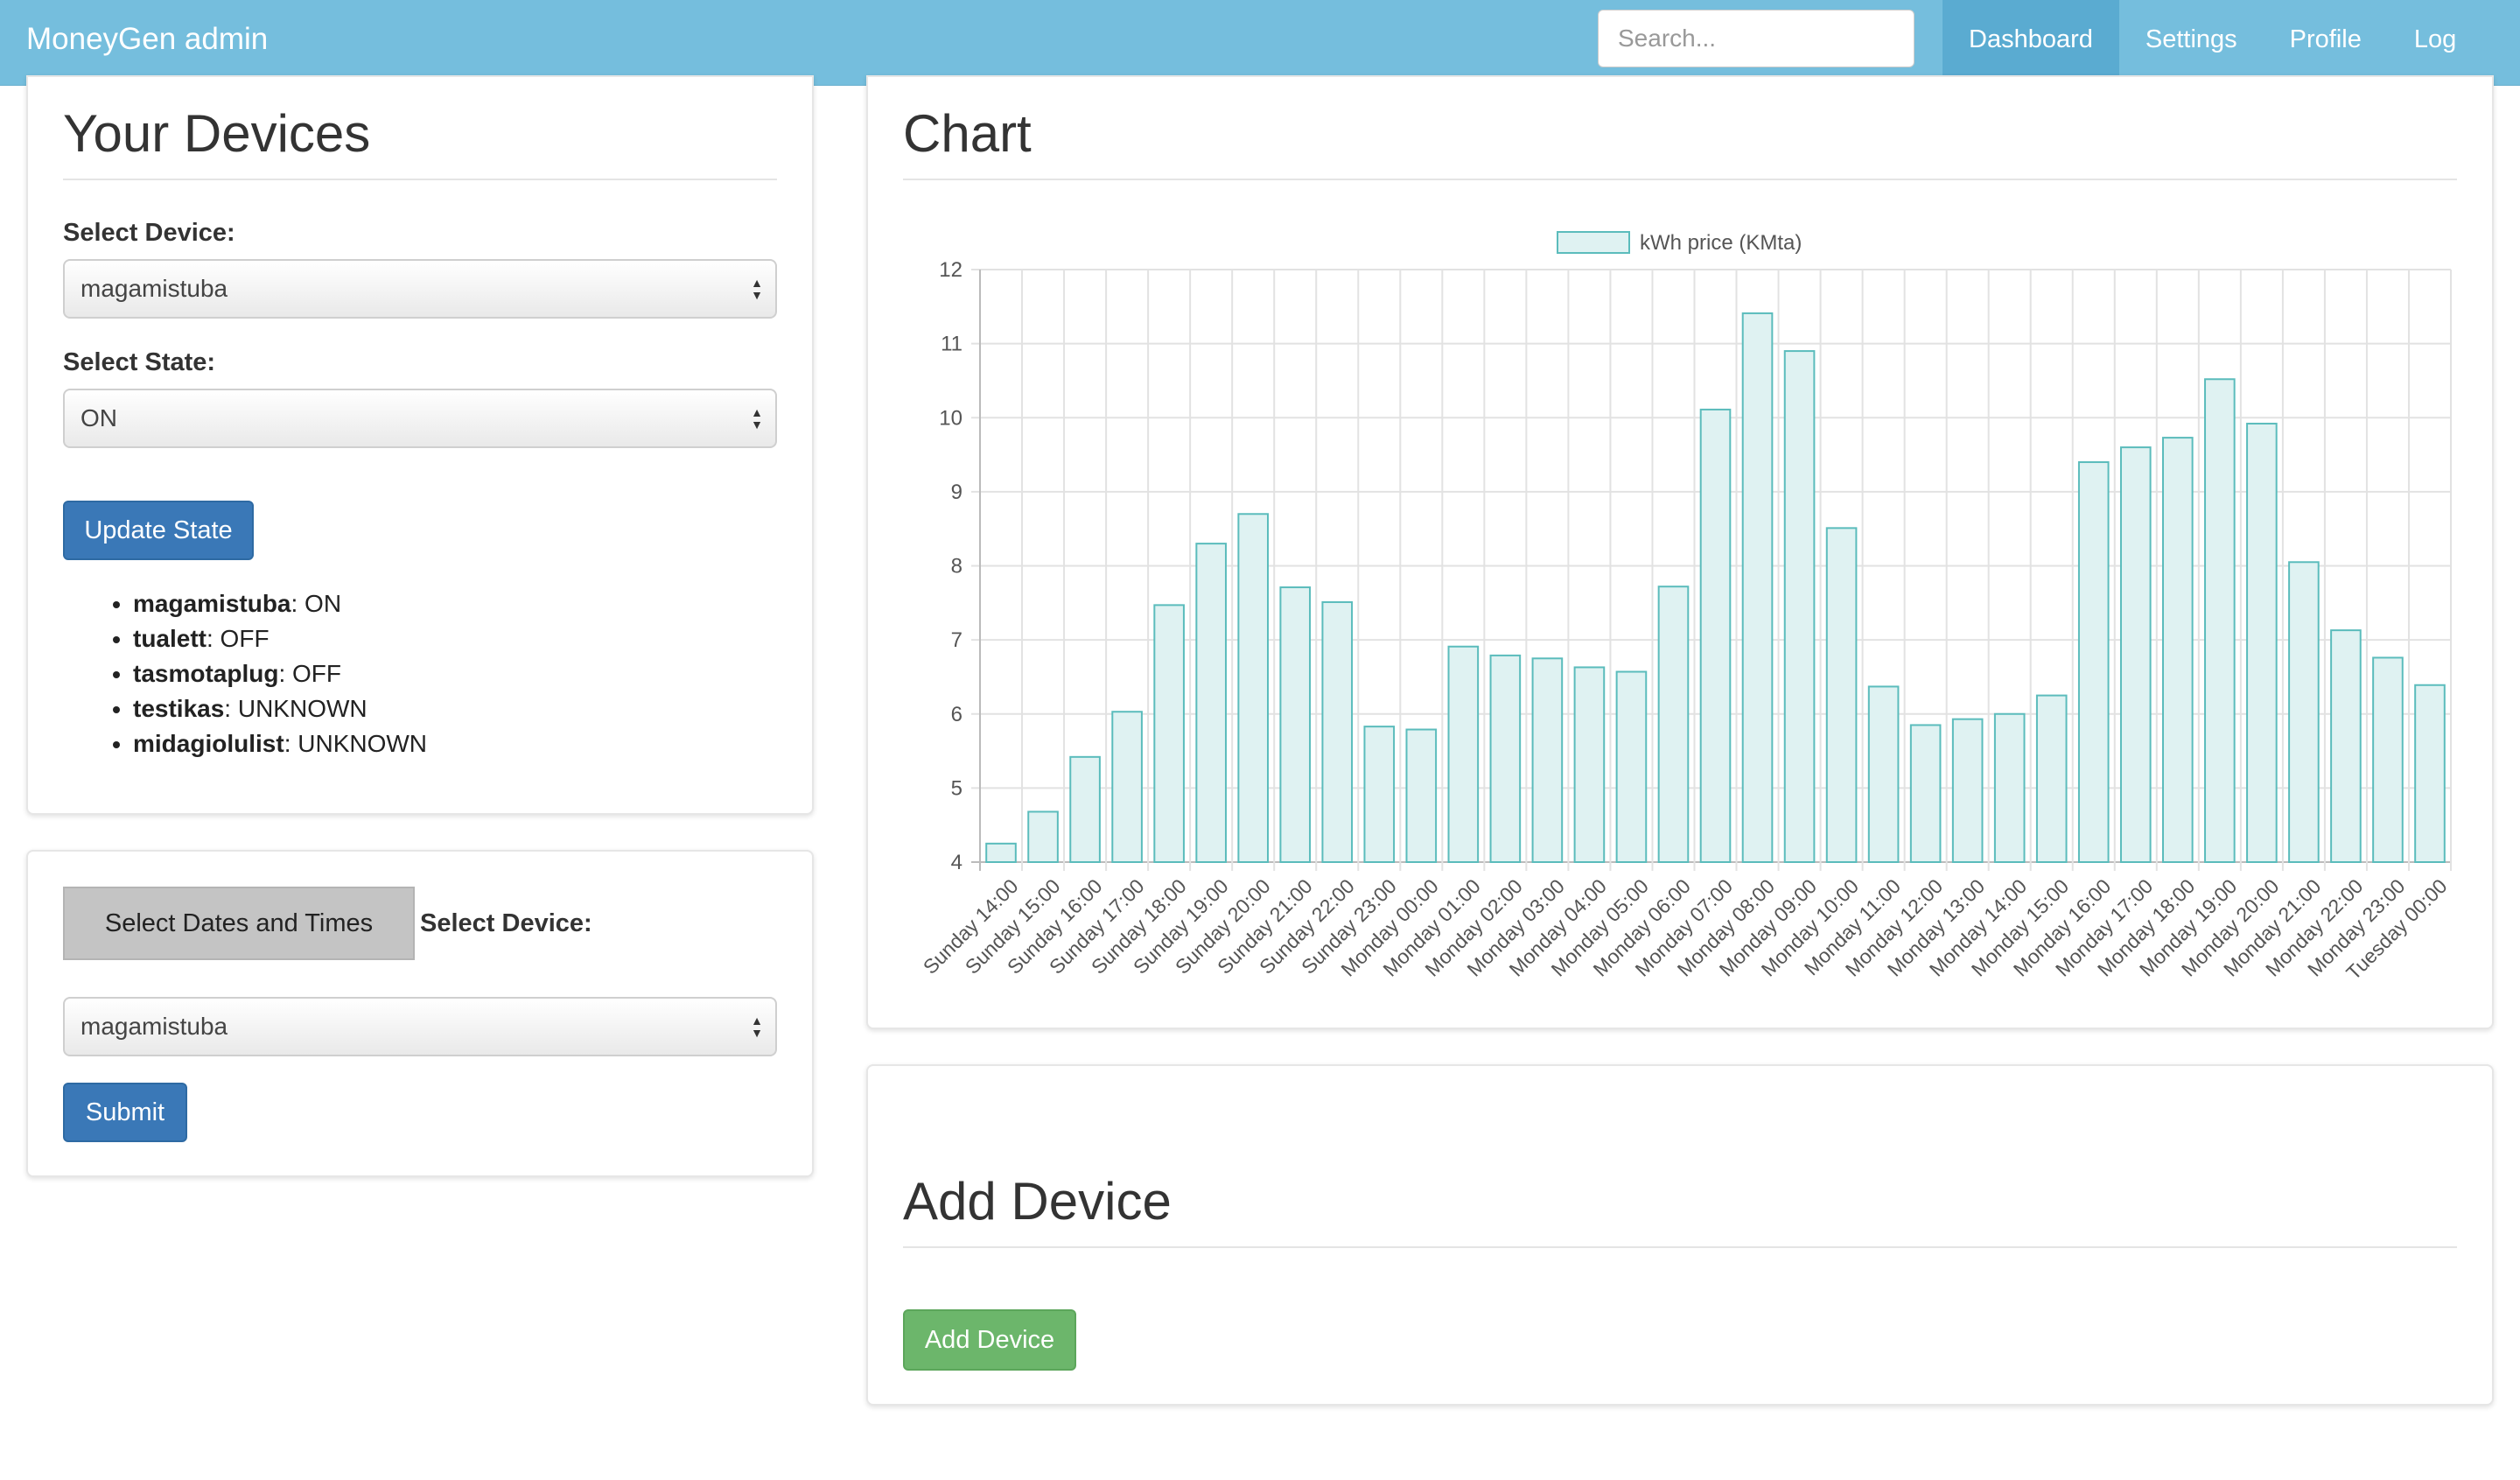 Image resolution: width=2520 pixels, height=1480 pixels. I want to click on dates-device-select-value: magamistuba, so click(154, 1026).